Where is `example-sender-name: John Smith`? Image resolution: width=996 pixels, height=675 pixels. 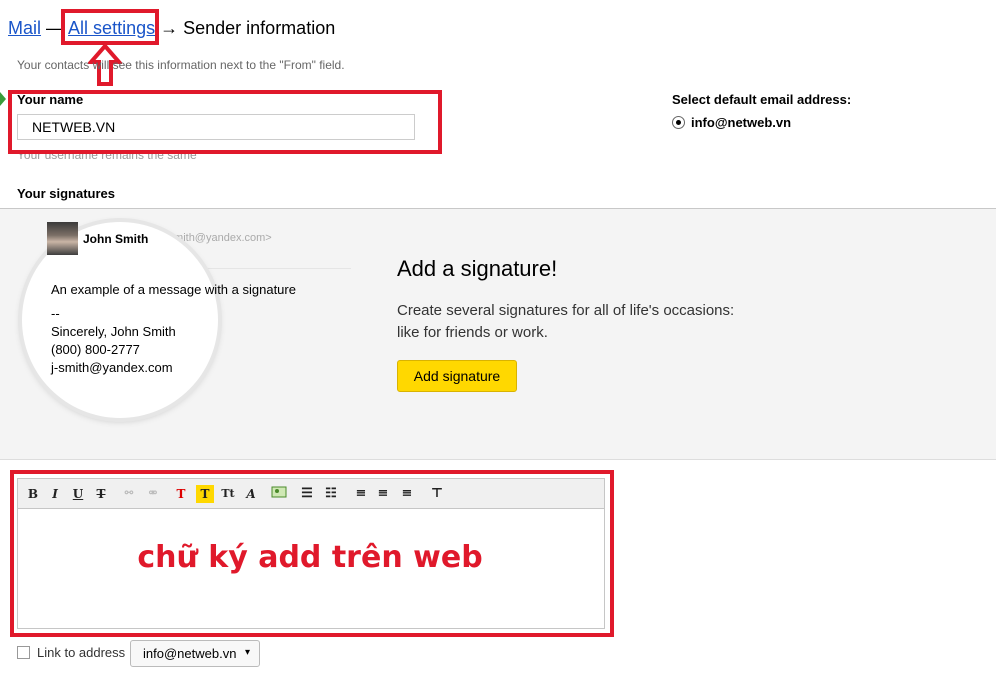
example-sender-name: John Smith is located at coordinates (116, 239).